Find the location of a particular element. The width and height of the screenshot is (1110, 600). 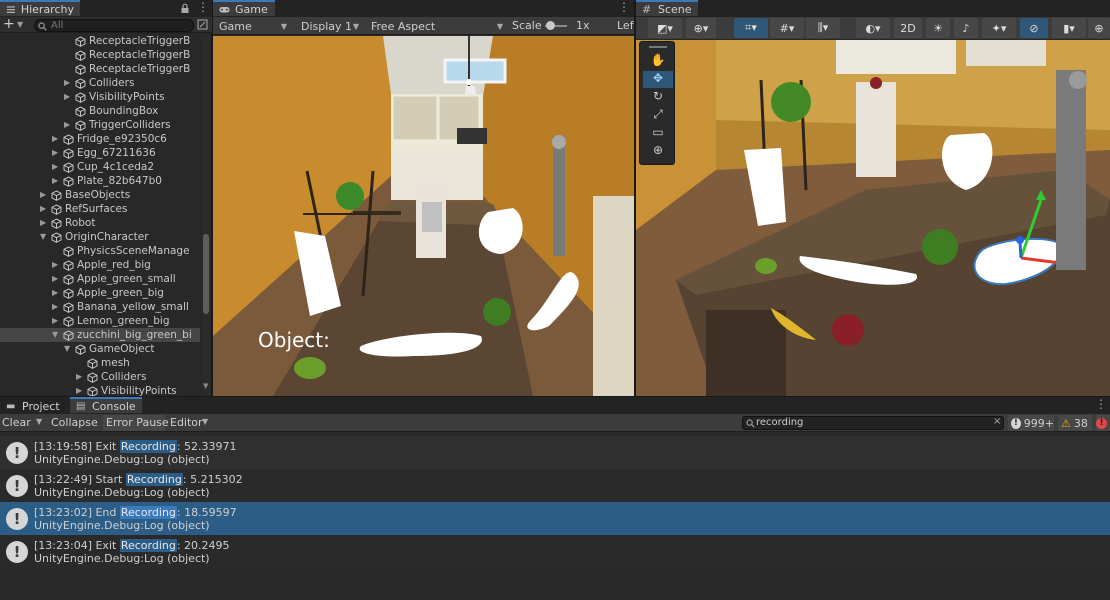

display-dropdown: Display 1 ▼ is located at coordinates (330, 26).